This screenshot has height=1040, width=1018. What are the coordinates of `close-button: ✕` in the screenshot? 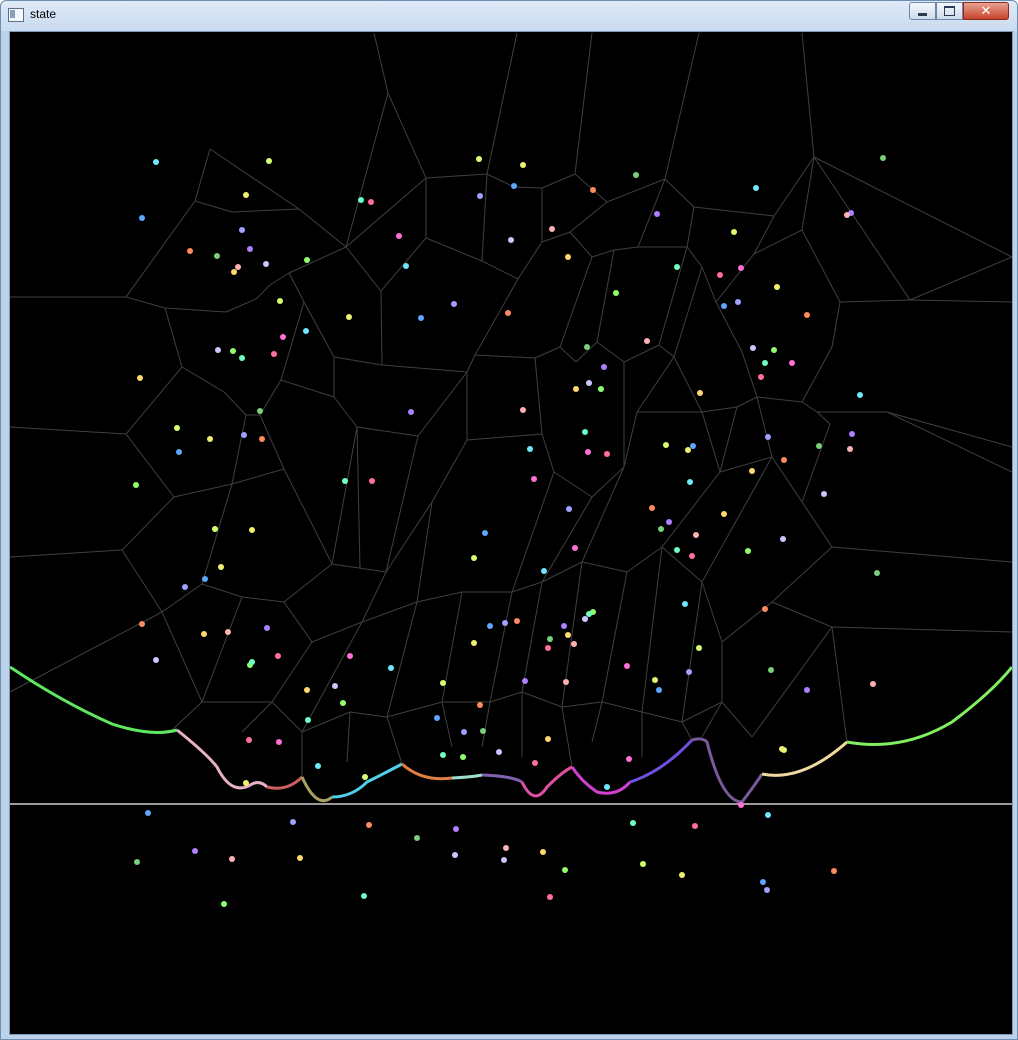 It's located at (986, 11).